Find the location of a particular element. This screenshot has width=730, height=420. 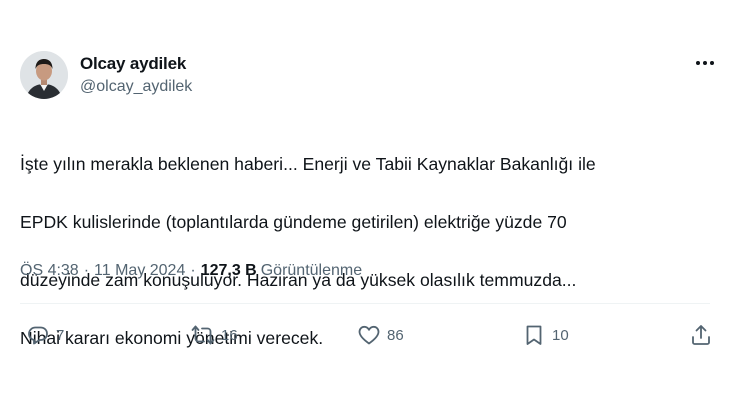

share-button is located at coordinates (701, 335).